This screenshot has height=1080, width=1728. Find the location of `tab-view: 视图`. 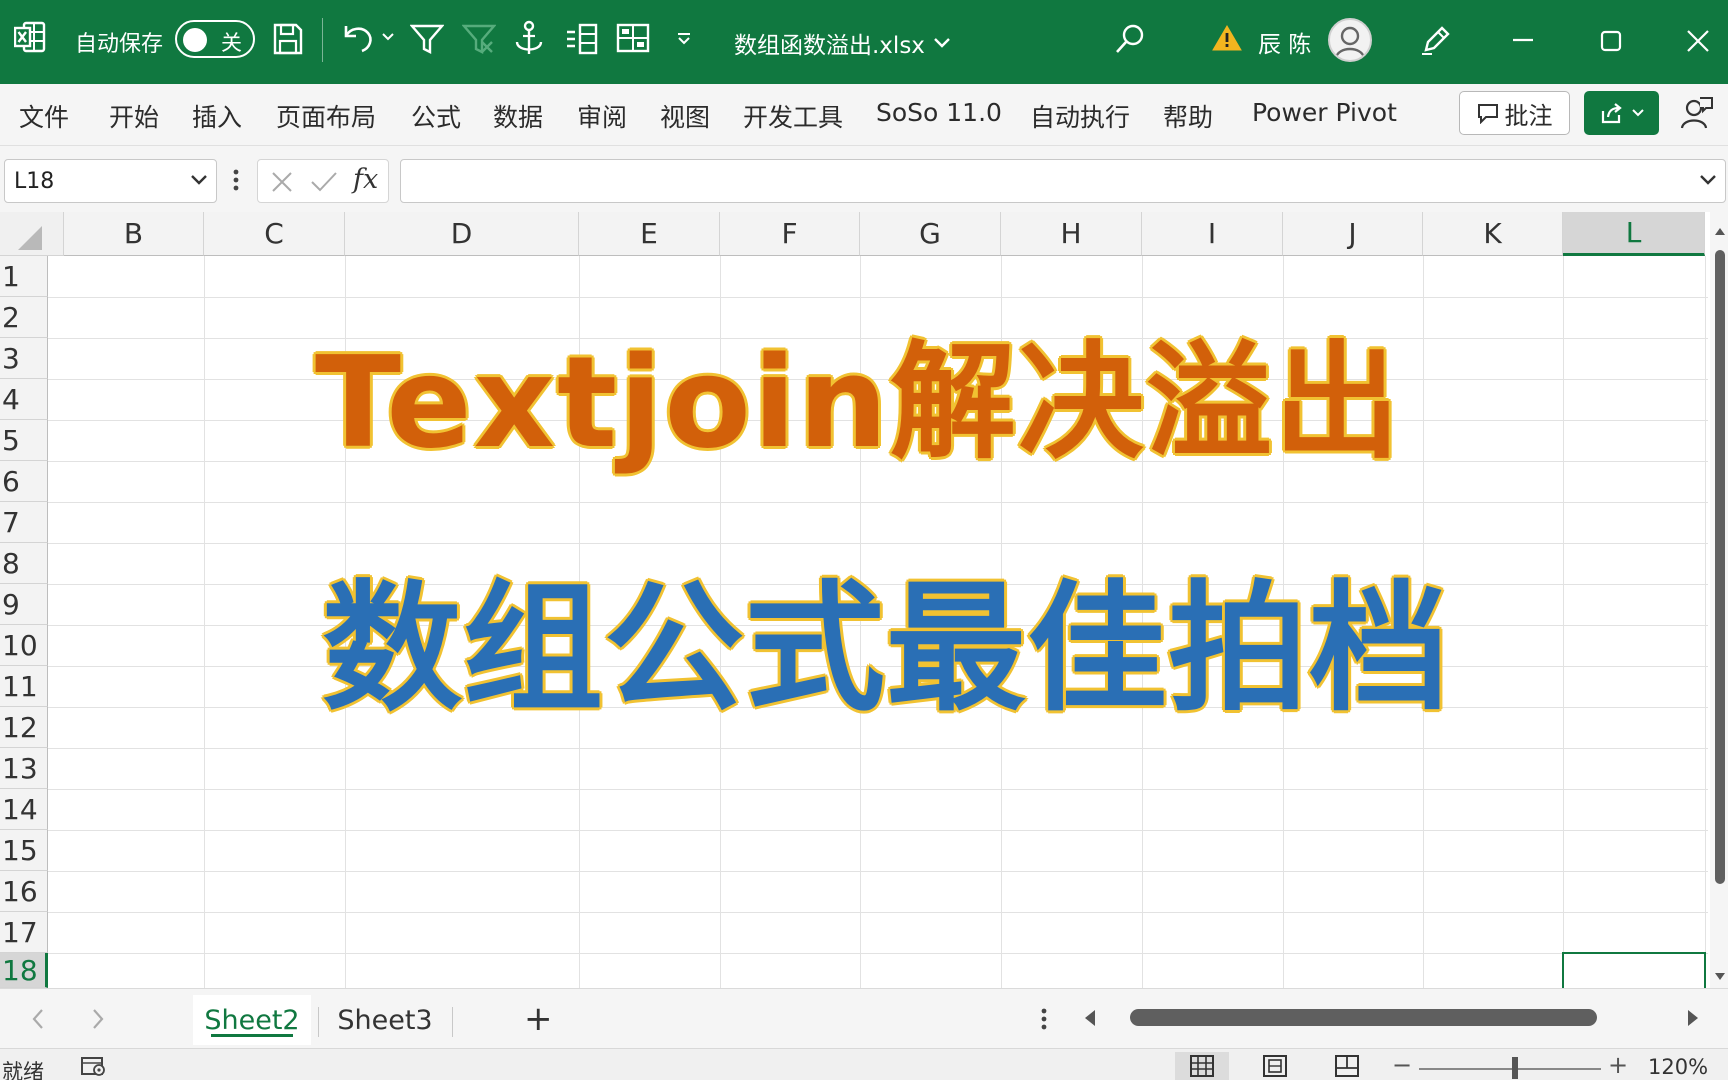

tab-view: 视图 is located at coordinates (685, 116).